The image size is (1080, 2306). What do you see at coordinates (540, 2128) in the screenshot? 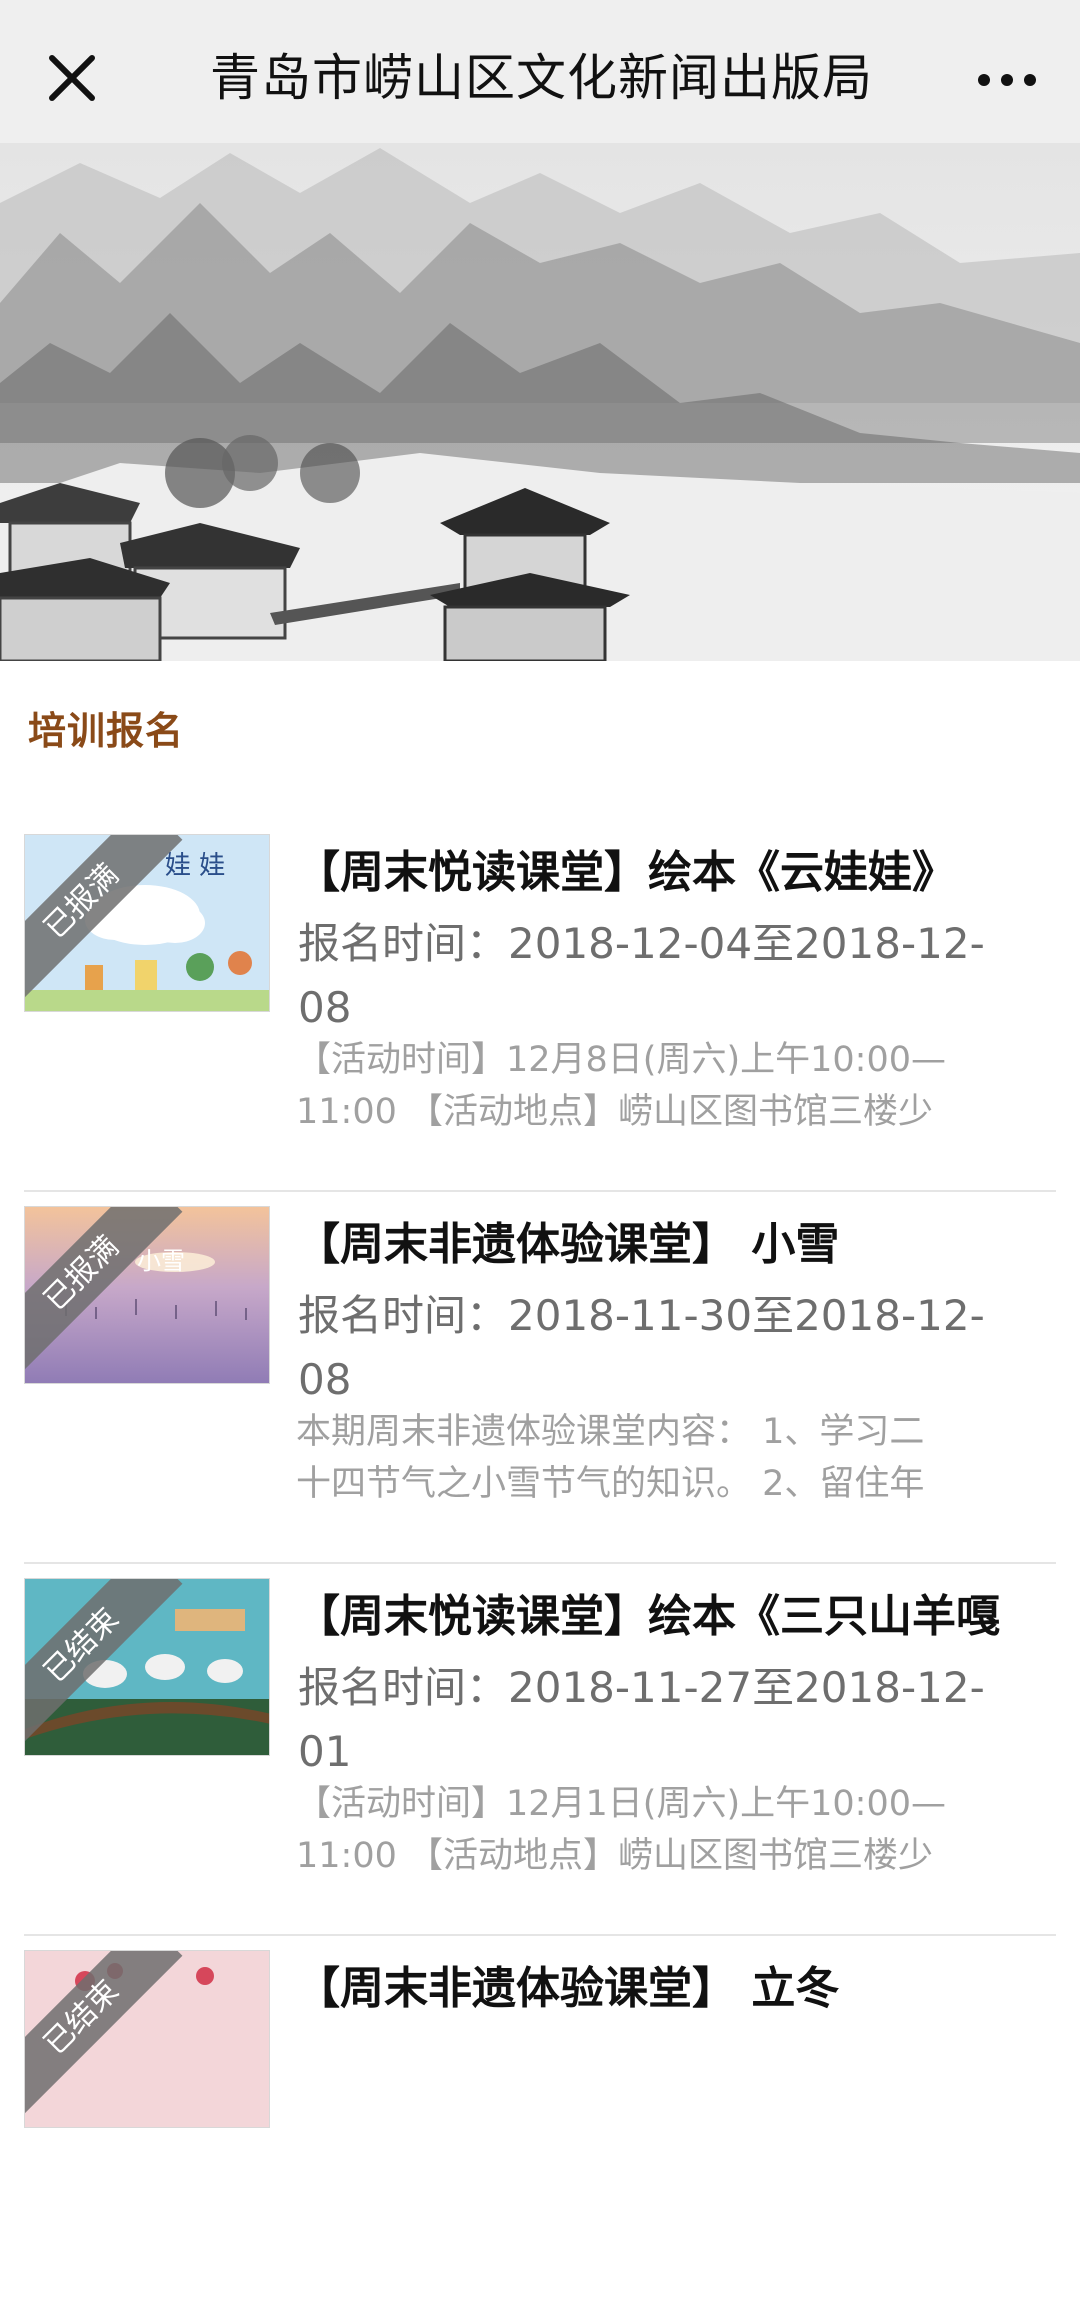
I see `list-item: 已结束 【周末非遗体验课堂】 立冬` at bounding box center [540, 2128].